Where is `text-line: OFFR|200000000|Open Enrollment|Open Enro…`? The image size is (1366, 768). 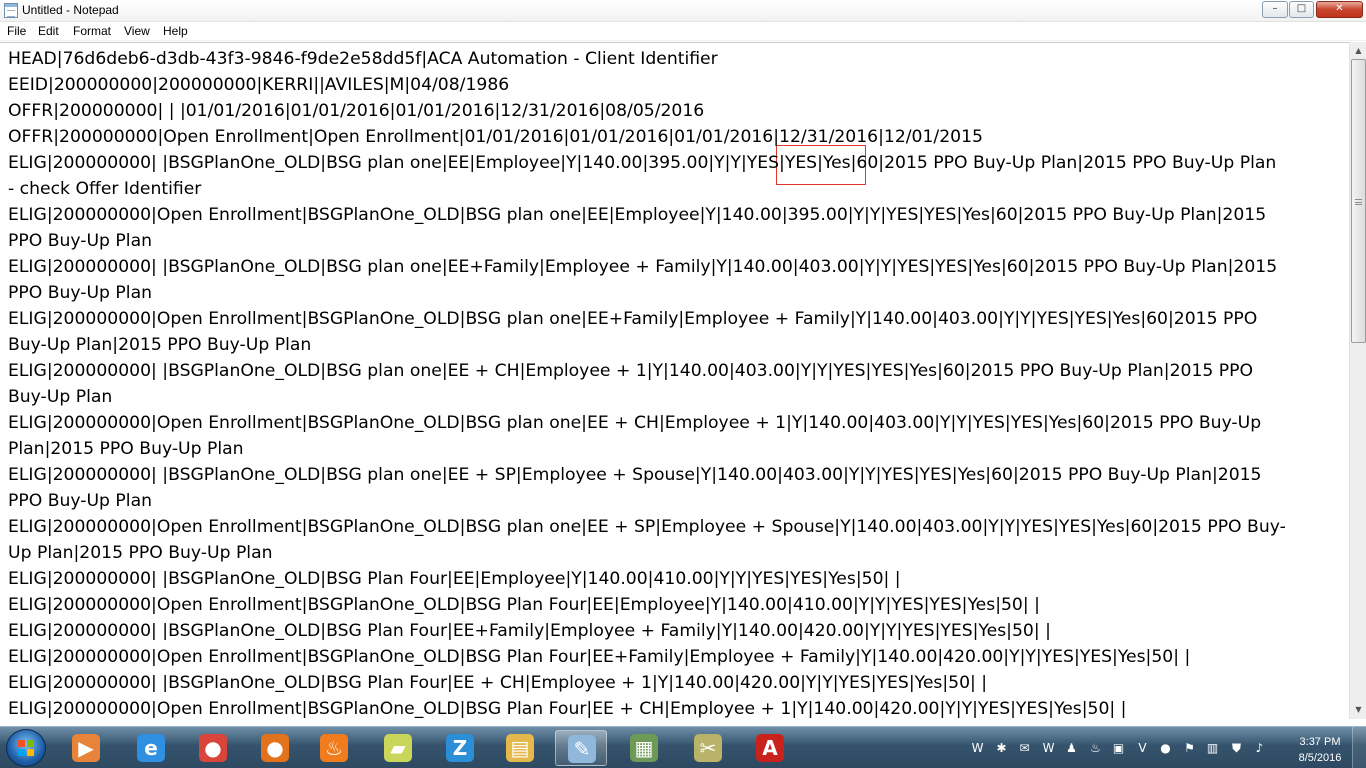 text-line: OFFR|200000000|Open Enrollment|Open Enro… is located at coordinates (495, 137).